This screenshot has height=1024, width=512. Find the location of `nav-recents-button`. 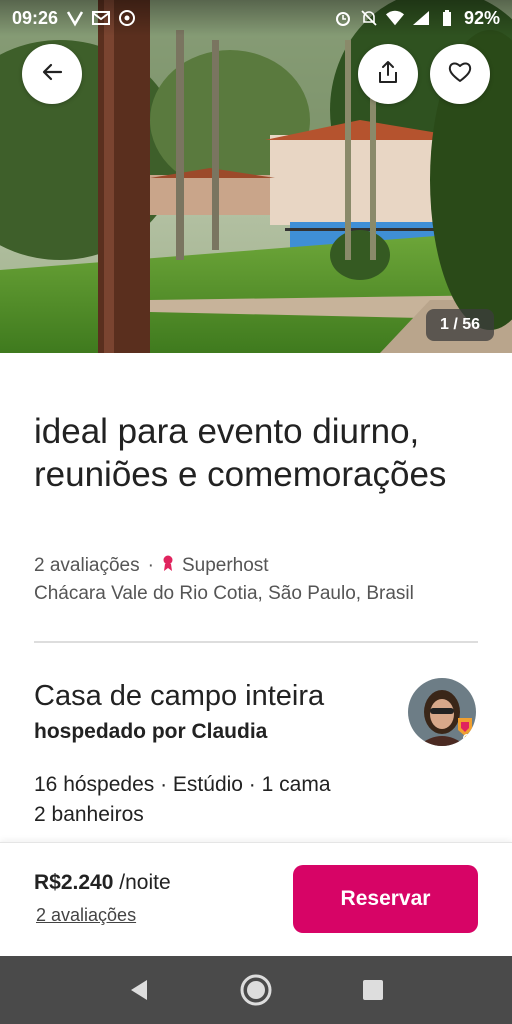

nav-recents-button is located at coordinates (373, 990).